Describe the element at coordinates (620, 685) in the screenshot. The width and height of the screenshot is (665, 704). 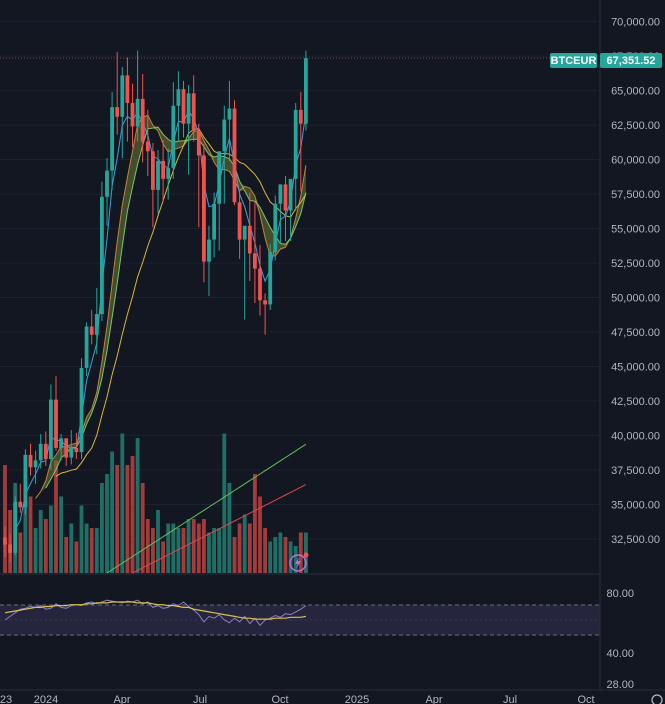
I see `rsi-tick-label: 28.00` at that location.